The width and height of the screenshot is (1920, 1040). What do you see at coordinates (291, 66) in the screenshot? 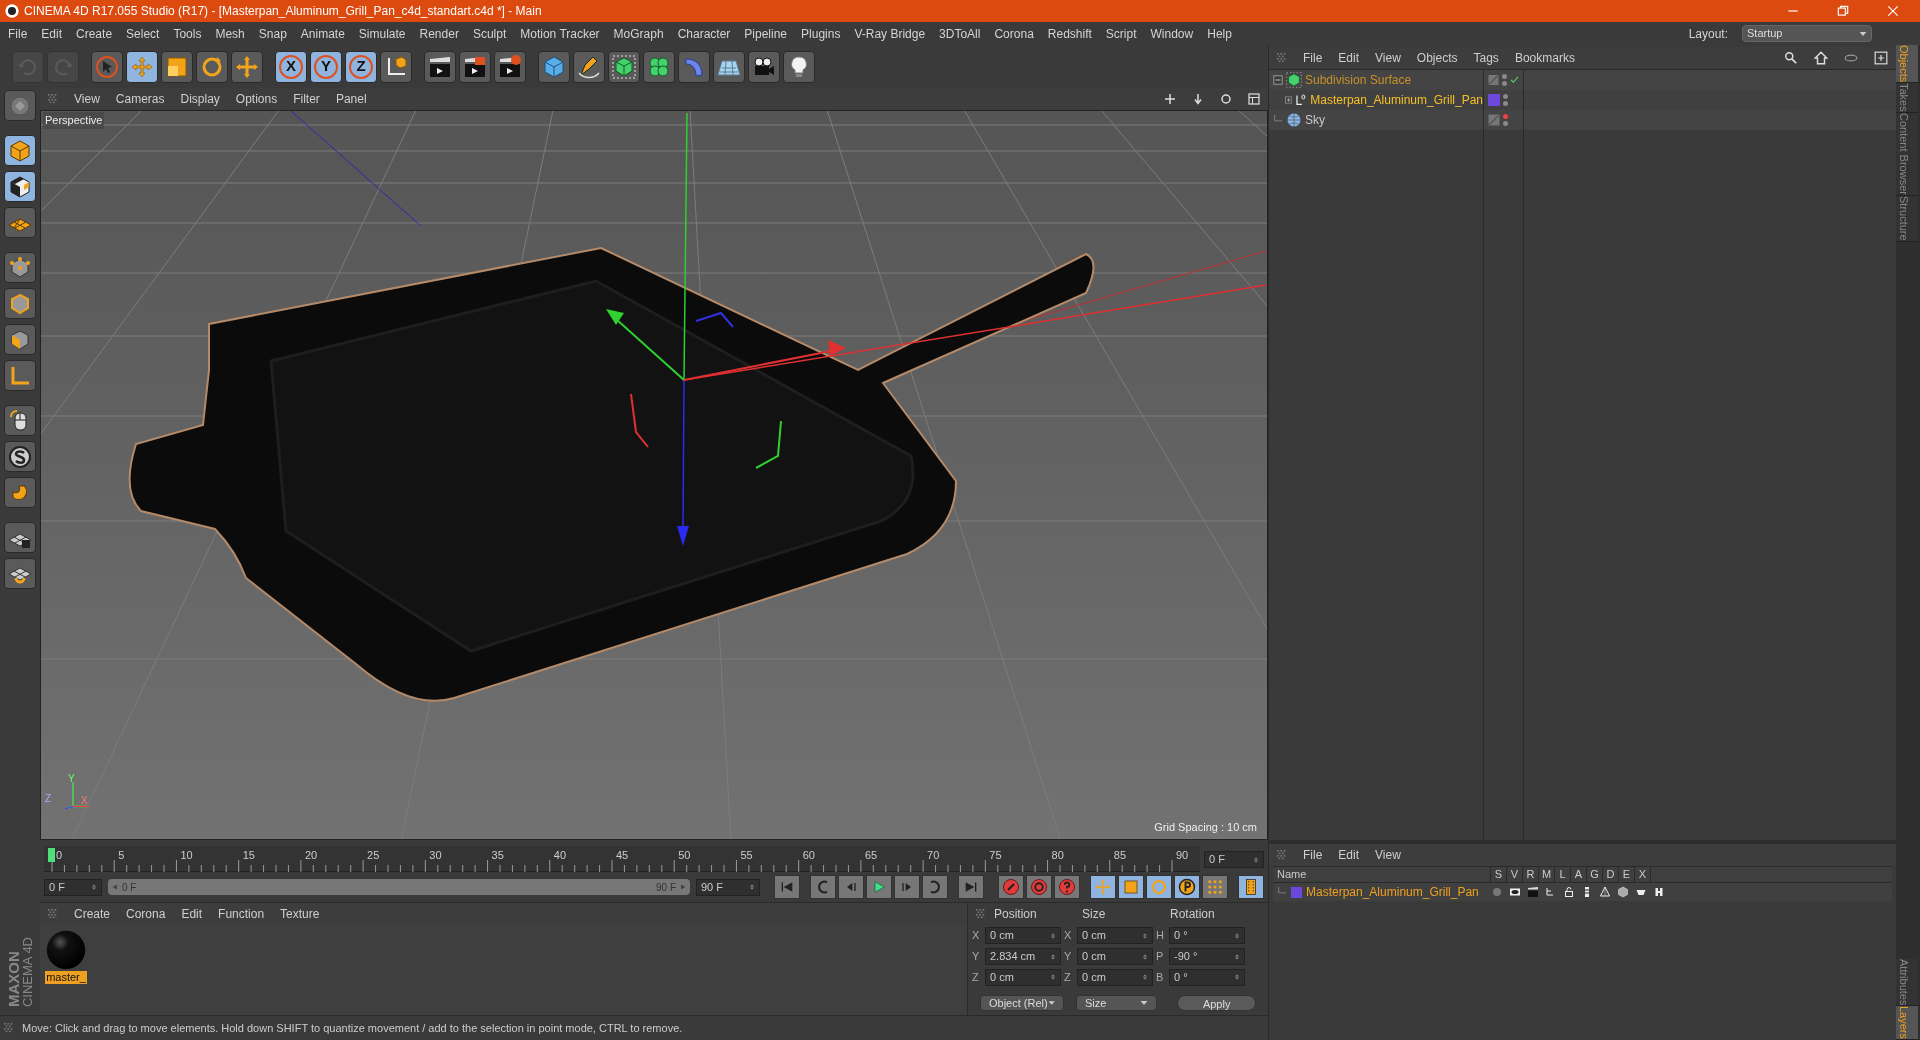
I see `axis-toggle-button: X` at bounding box center [291, 66].